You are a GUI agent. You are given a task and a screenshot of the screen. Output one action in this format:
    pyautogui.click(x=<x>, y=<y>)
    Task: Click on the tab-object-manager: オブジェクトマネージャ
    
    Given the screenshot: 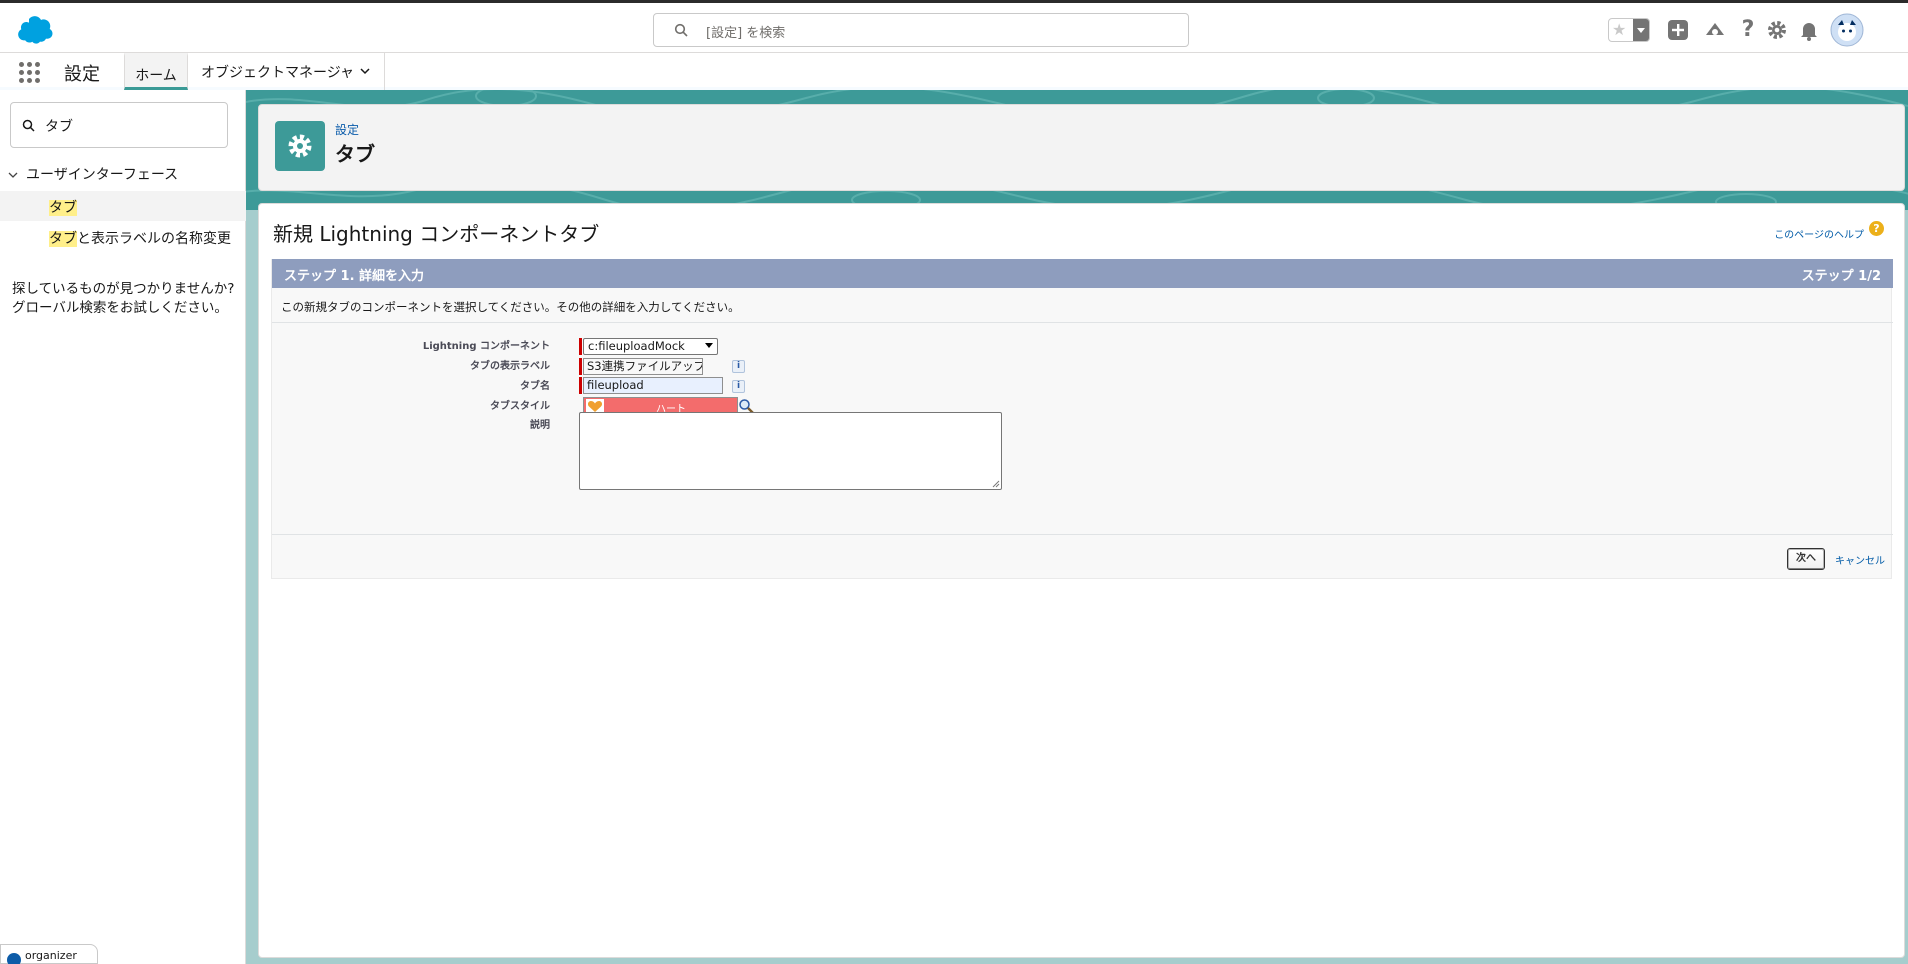 What is the action you would take?
    pyautogui.click(x=286, y=71)
    